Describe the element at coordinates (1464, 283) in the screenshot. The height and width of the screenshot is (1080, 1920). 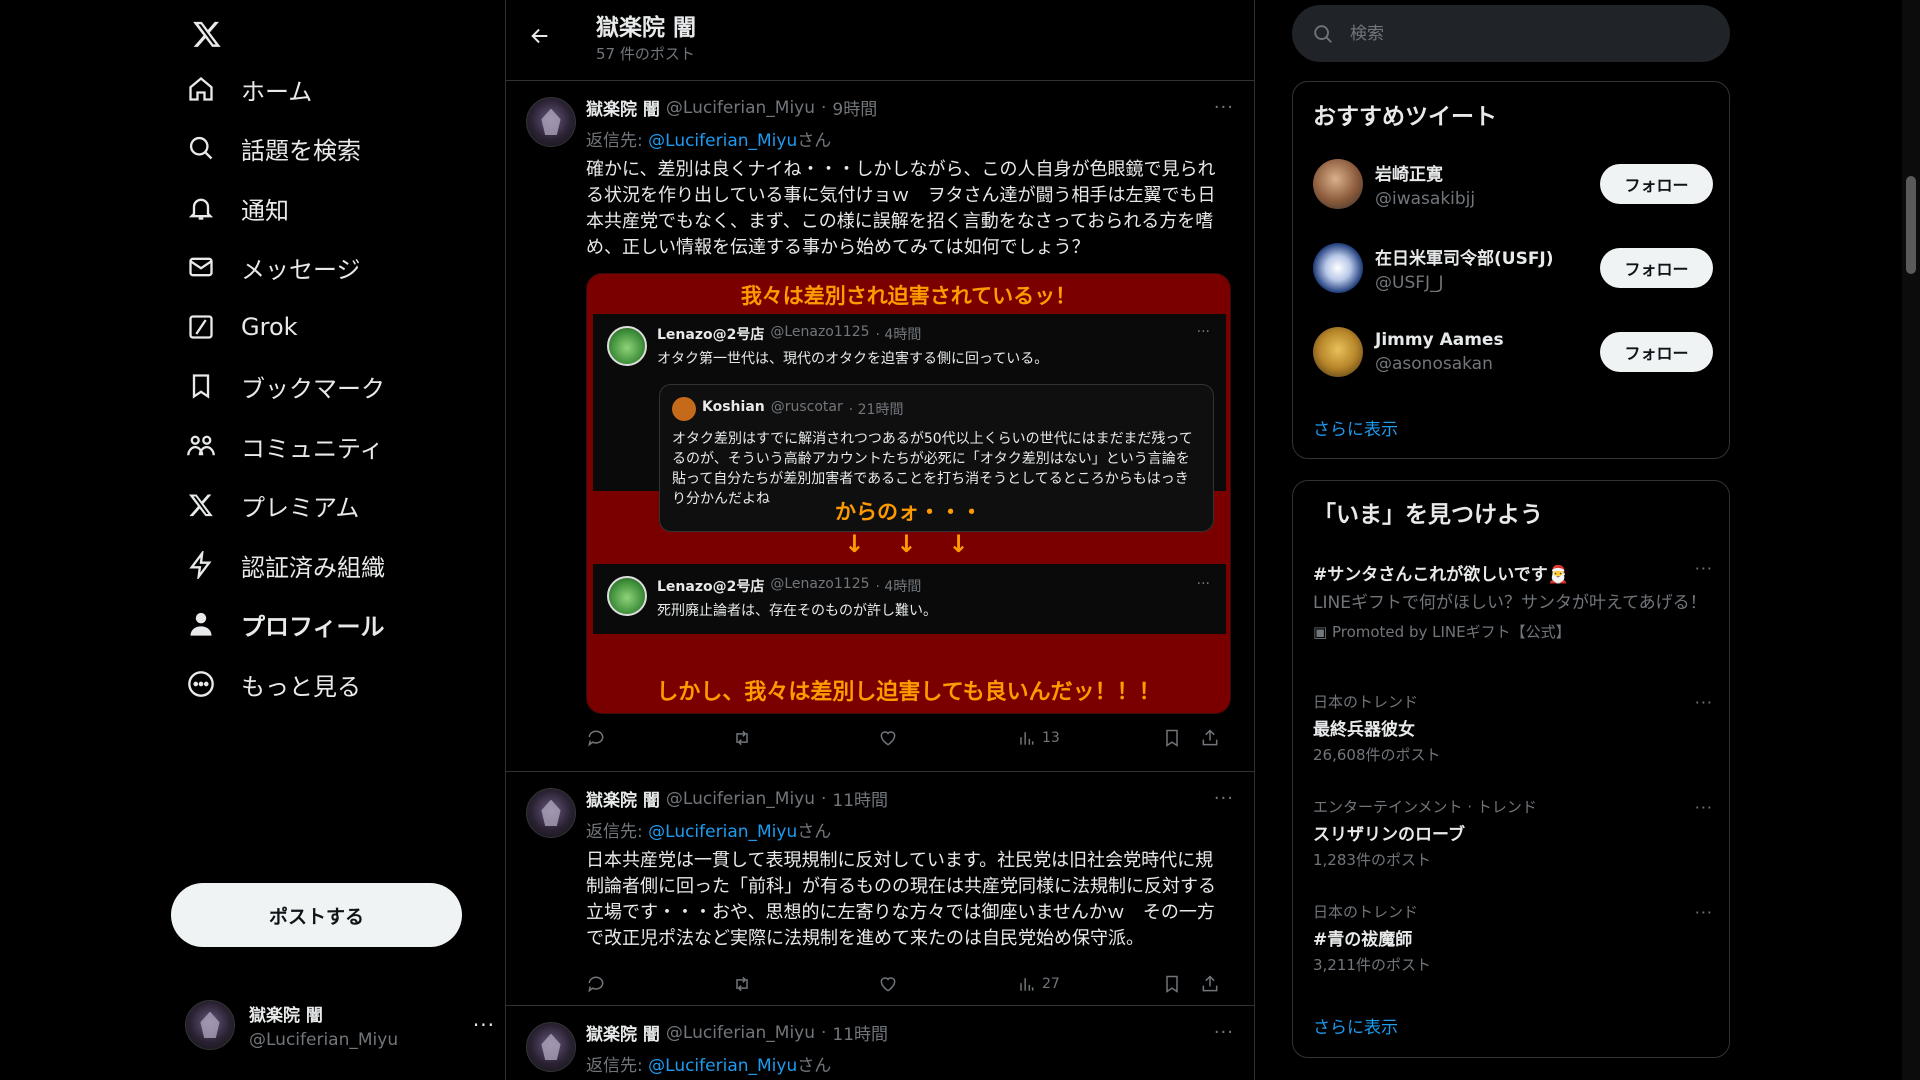
I see `suggestion-handle: @USFJ_J` at that location.